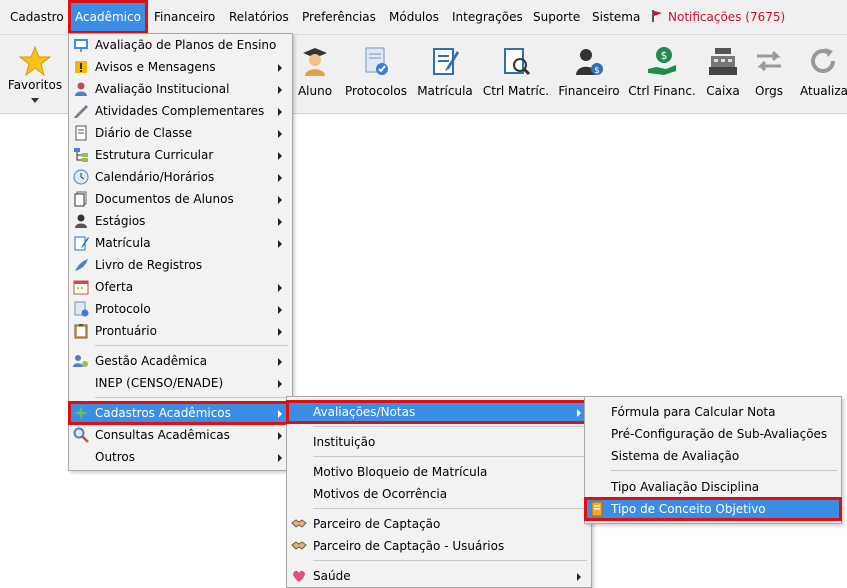 The image size is (847, 588). I want to click on notifications-button: Notificações (7675), so click(718, 17).